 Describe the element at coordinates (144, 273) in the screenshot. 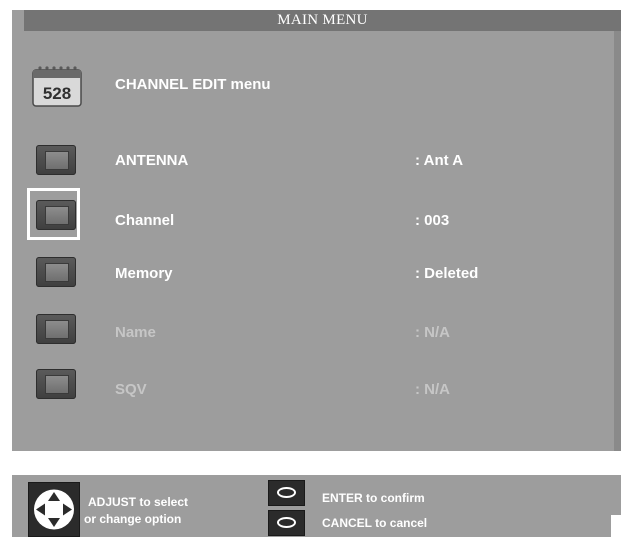

I see `menu-item-memory: Memory` at that location.